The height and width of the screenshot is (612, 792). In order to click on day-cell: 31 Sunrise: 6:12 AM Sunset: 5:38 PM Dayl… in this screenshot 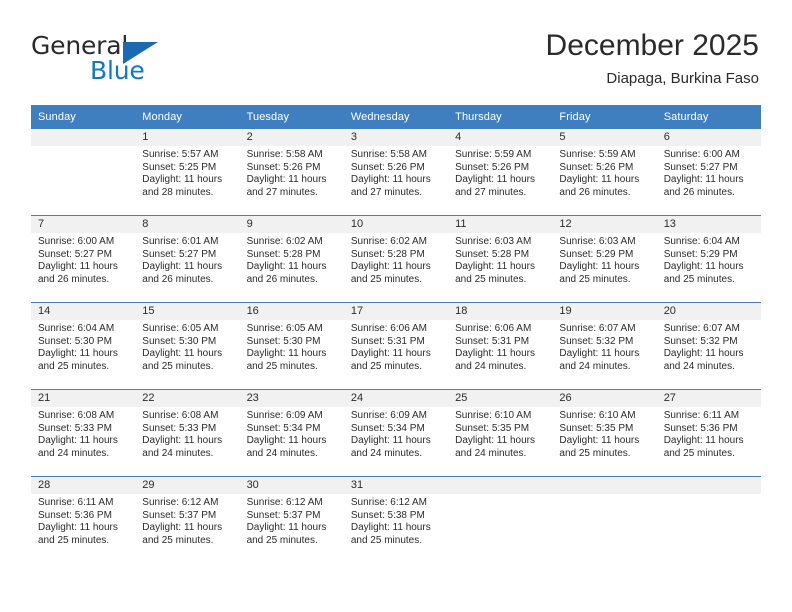, I will do `click(396, 519)`.